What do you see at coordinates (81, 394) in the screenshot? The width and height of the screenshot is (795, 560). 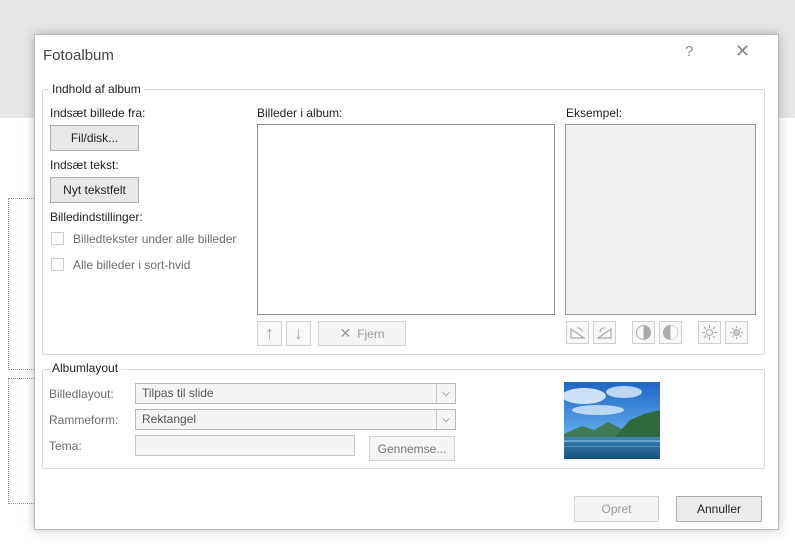 I see `picture-layout-label: Billedlayout:` at bounding box center [81, 394].